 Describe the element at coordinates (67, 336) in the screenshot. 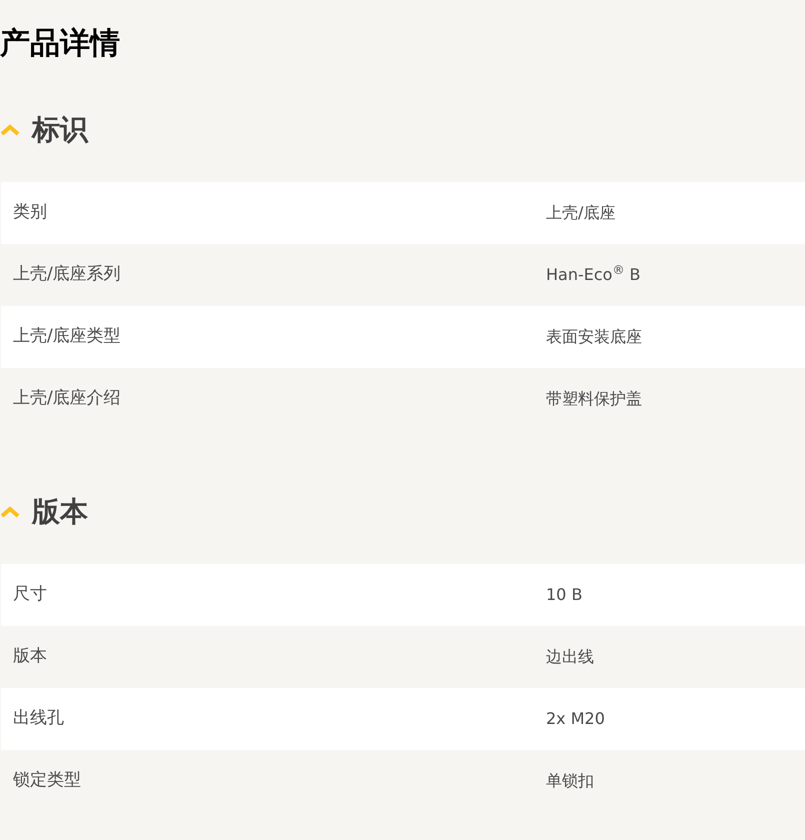

I see `property-label: 上壳/底座类型` at that location.